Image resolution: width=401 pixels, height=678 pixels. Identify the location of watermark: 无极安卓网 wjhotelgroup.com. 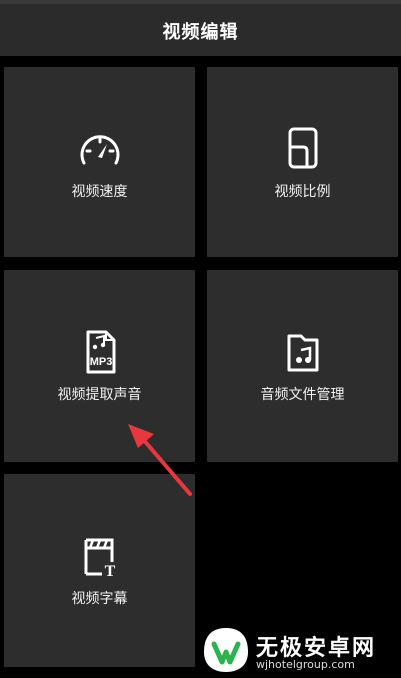
(299, 649).